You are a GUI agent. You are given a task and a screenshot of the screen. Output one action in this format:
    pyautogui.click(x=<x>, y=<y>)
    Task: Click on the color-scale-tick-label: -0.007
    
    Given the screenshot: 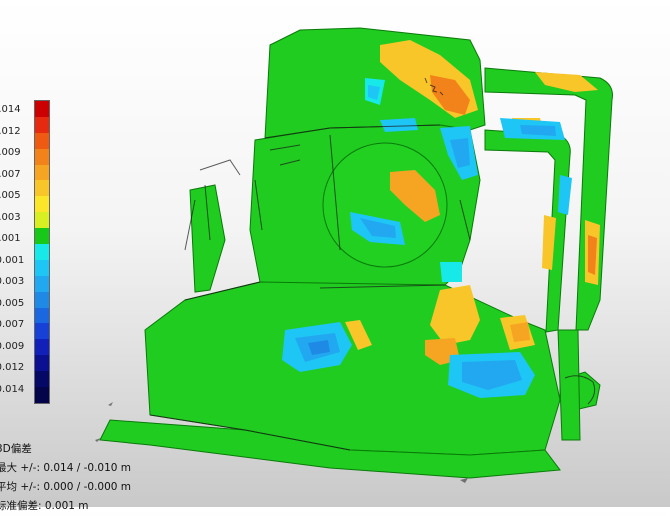 What is the action you would take?
    pyautogui.click(x=12, y=325)
    